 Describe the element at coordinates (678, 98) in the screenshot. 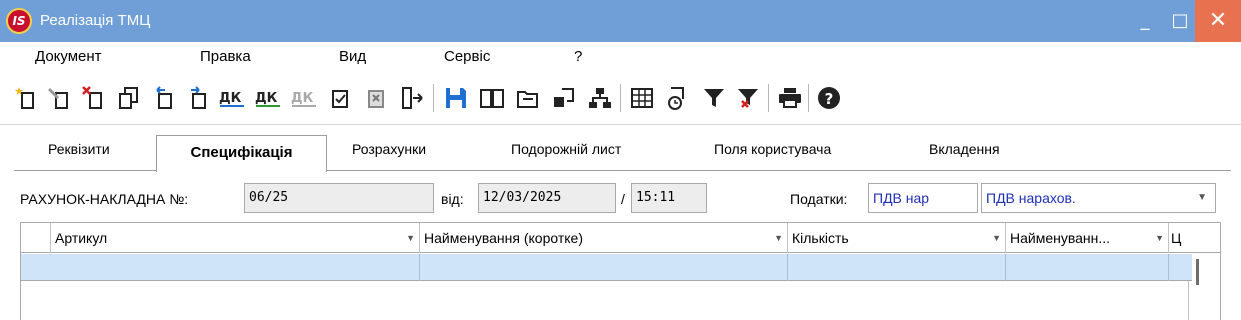

I see `history-icon` at that location.